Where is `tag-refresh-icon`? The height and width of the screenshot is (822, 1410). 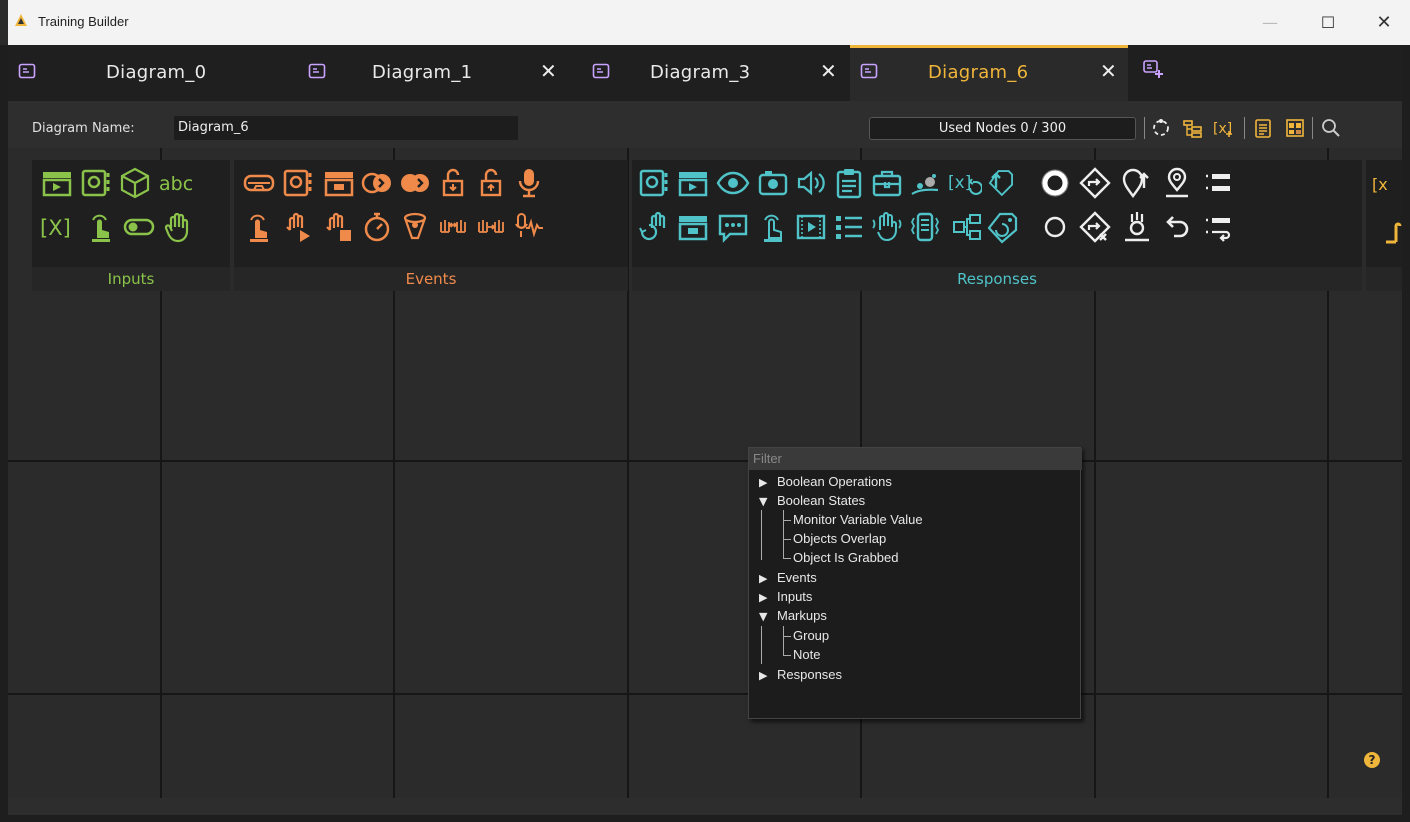
tag-refresh-icon is located at coordinates (1003, 227).